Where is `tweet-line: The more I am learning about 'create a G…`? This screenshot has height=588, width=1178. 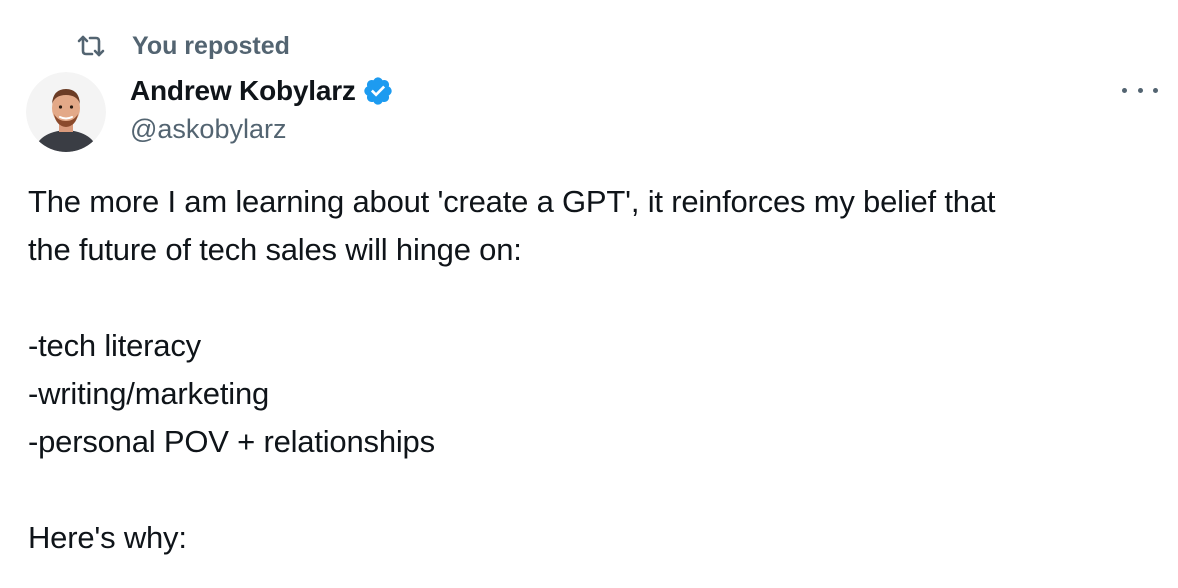
tweet-line: The more I am learning about 'create a G… is located at coordinates (512, 201).